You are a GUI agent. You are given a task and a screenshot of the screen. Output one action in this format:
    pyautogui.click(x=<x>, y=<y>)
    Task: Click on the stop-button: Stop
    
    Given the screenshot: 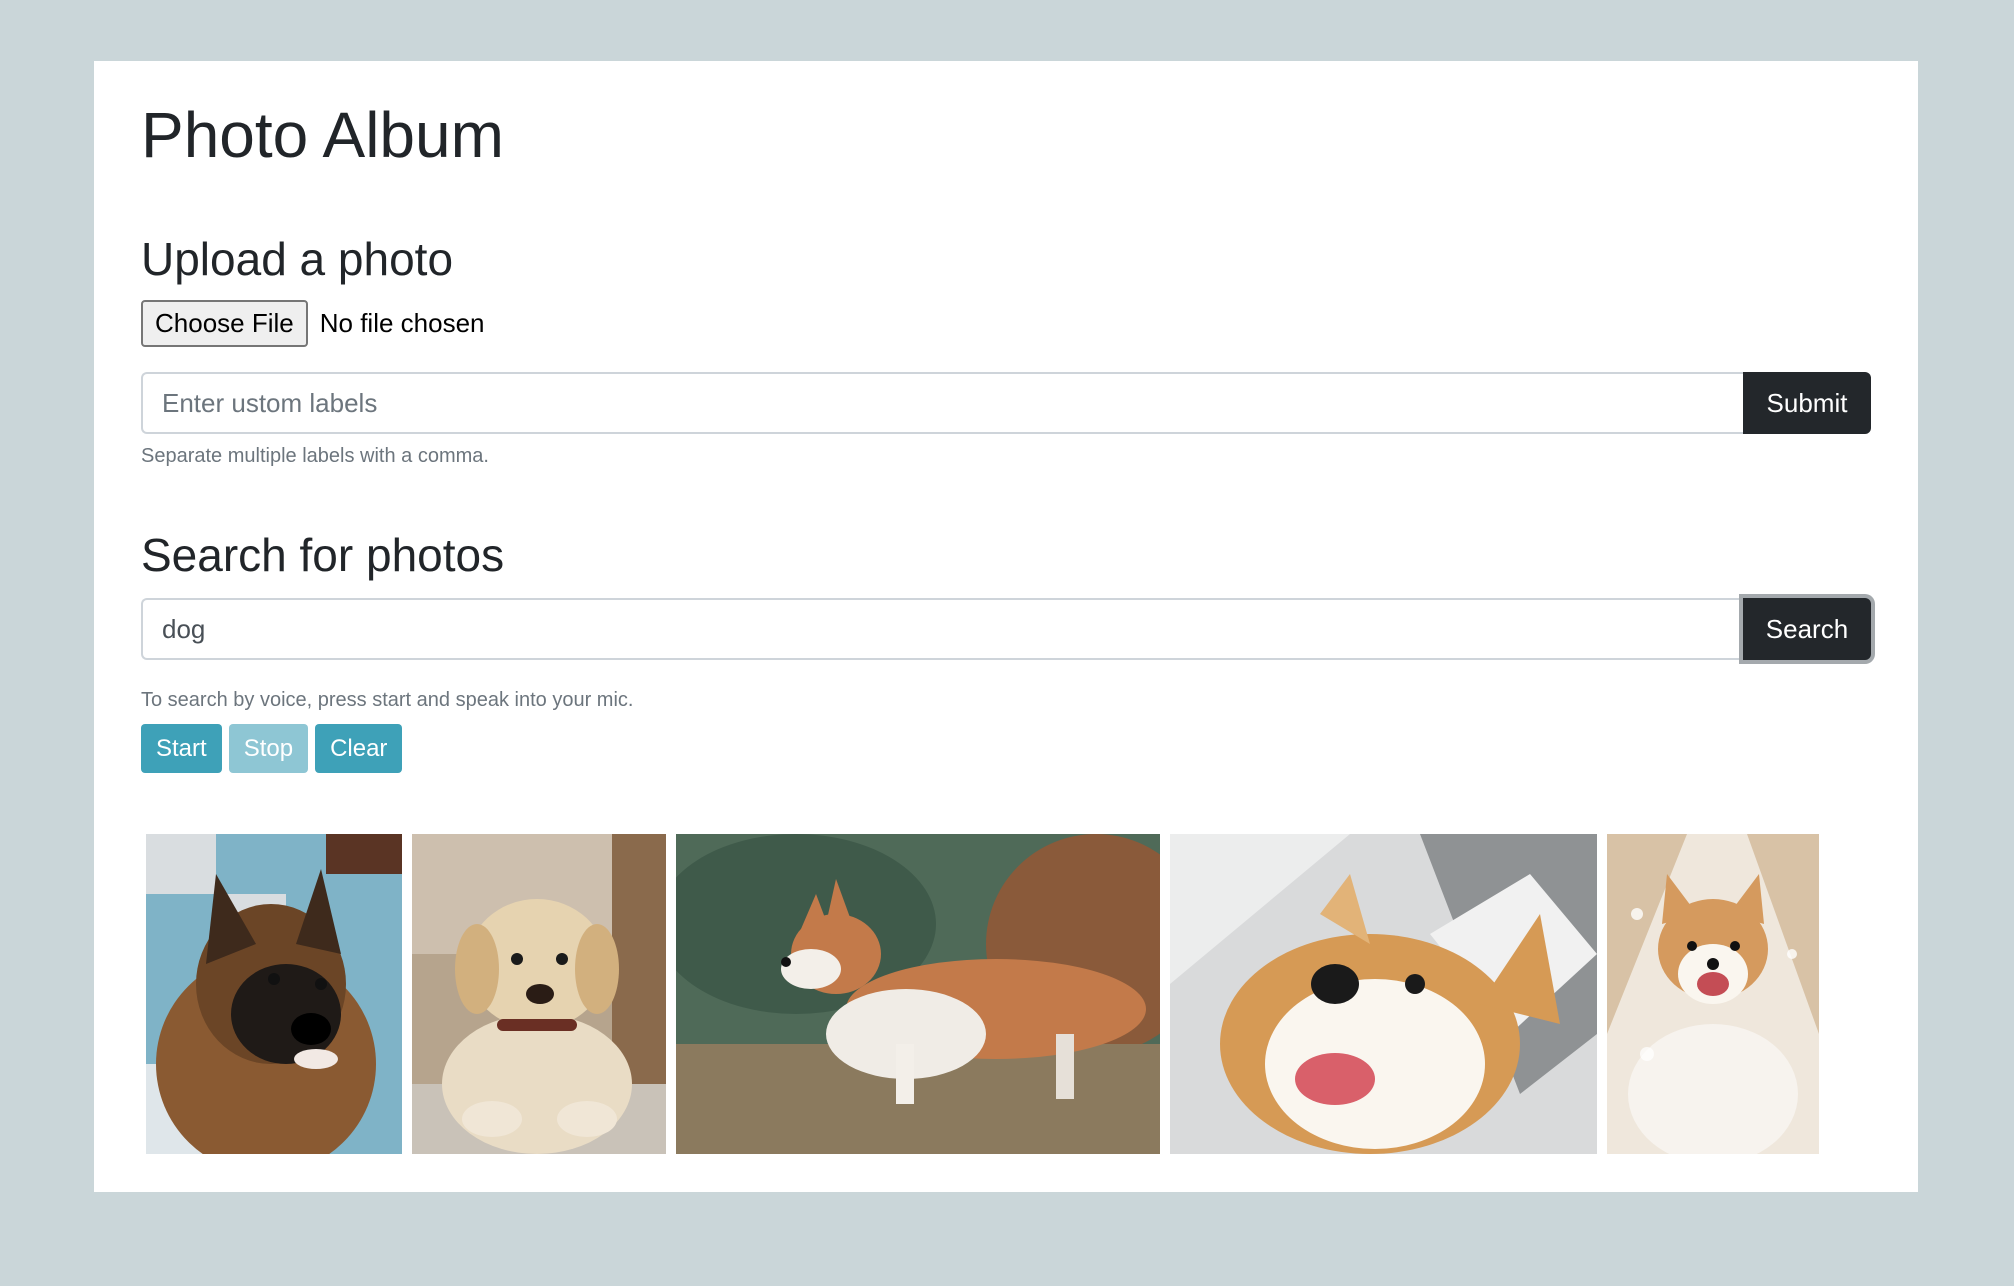 What is the action you would take?
    pyautogui.click(x=268, y=748)
    